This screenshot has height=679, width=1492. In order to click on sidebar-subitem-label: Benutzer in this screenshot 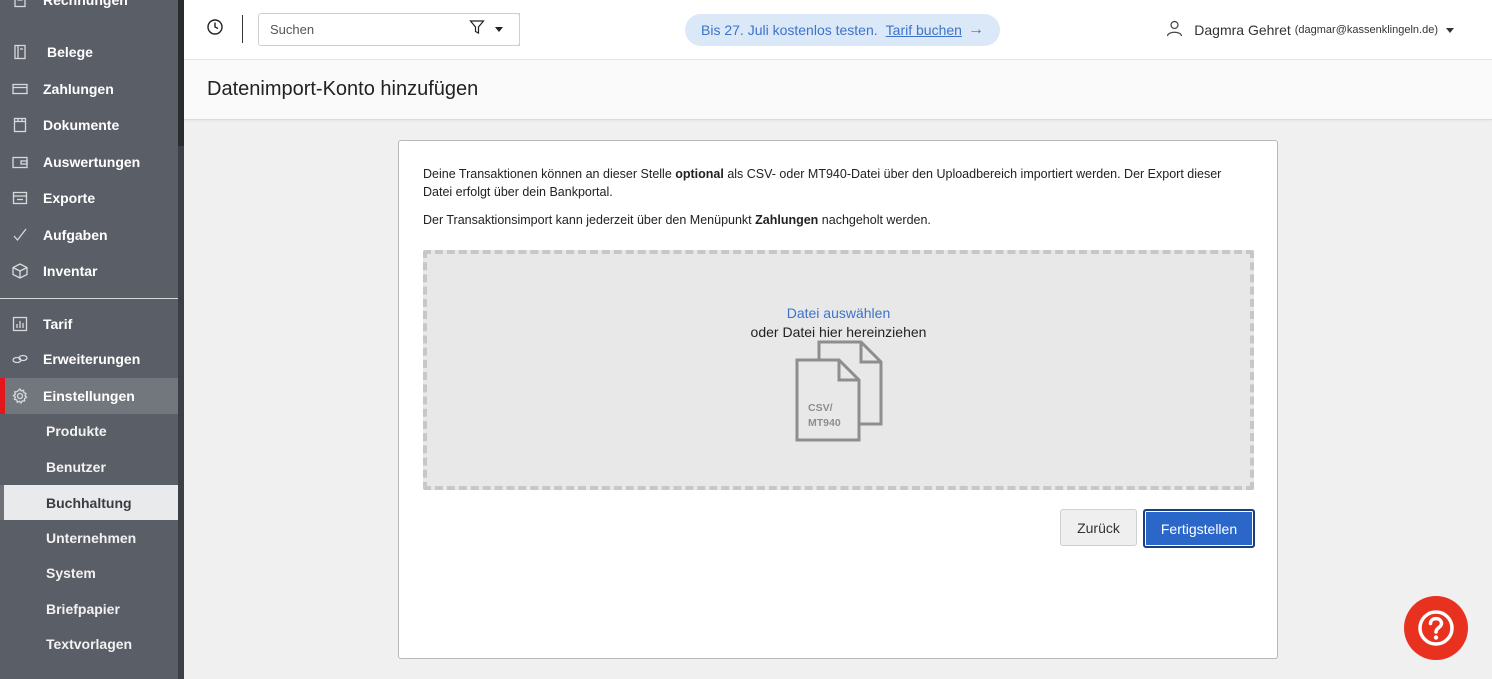, I will do `click(76, 466)`.